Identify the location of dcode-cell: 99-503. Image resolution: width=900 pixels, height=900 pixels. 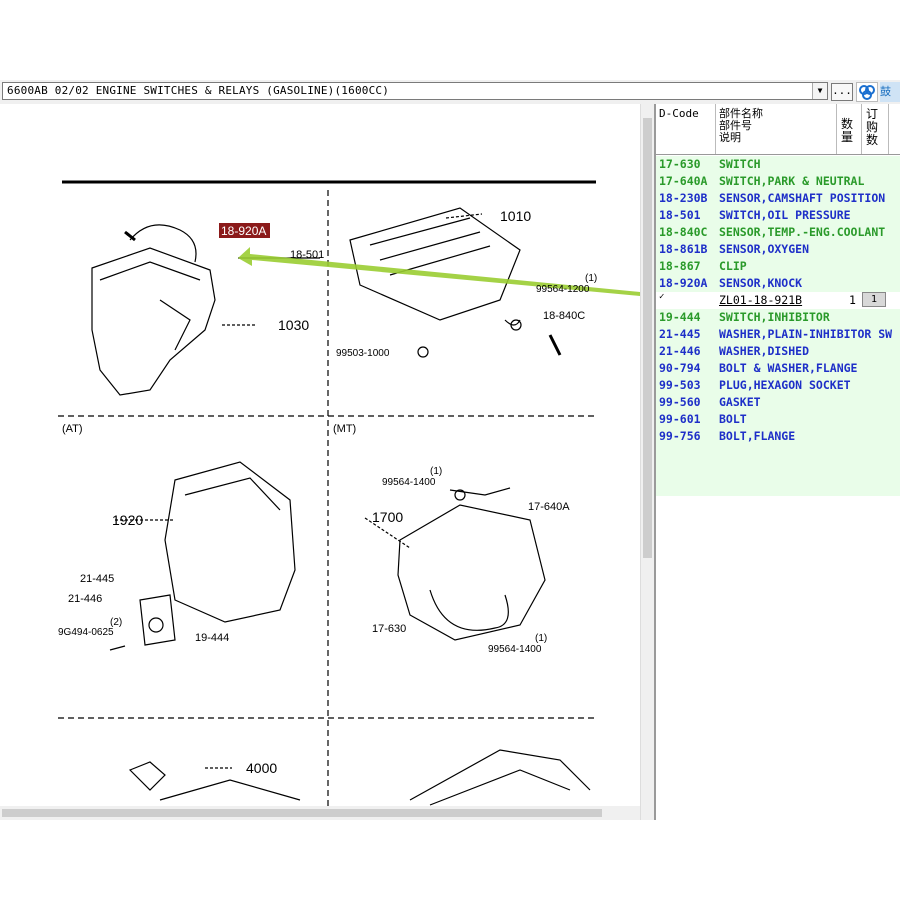
(680, 385).